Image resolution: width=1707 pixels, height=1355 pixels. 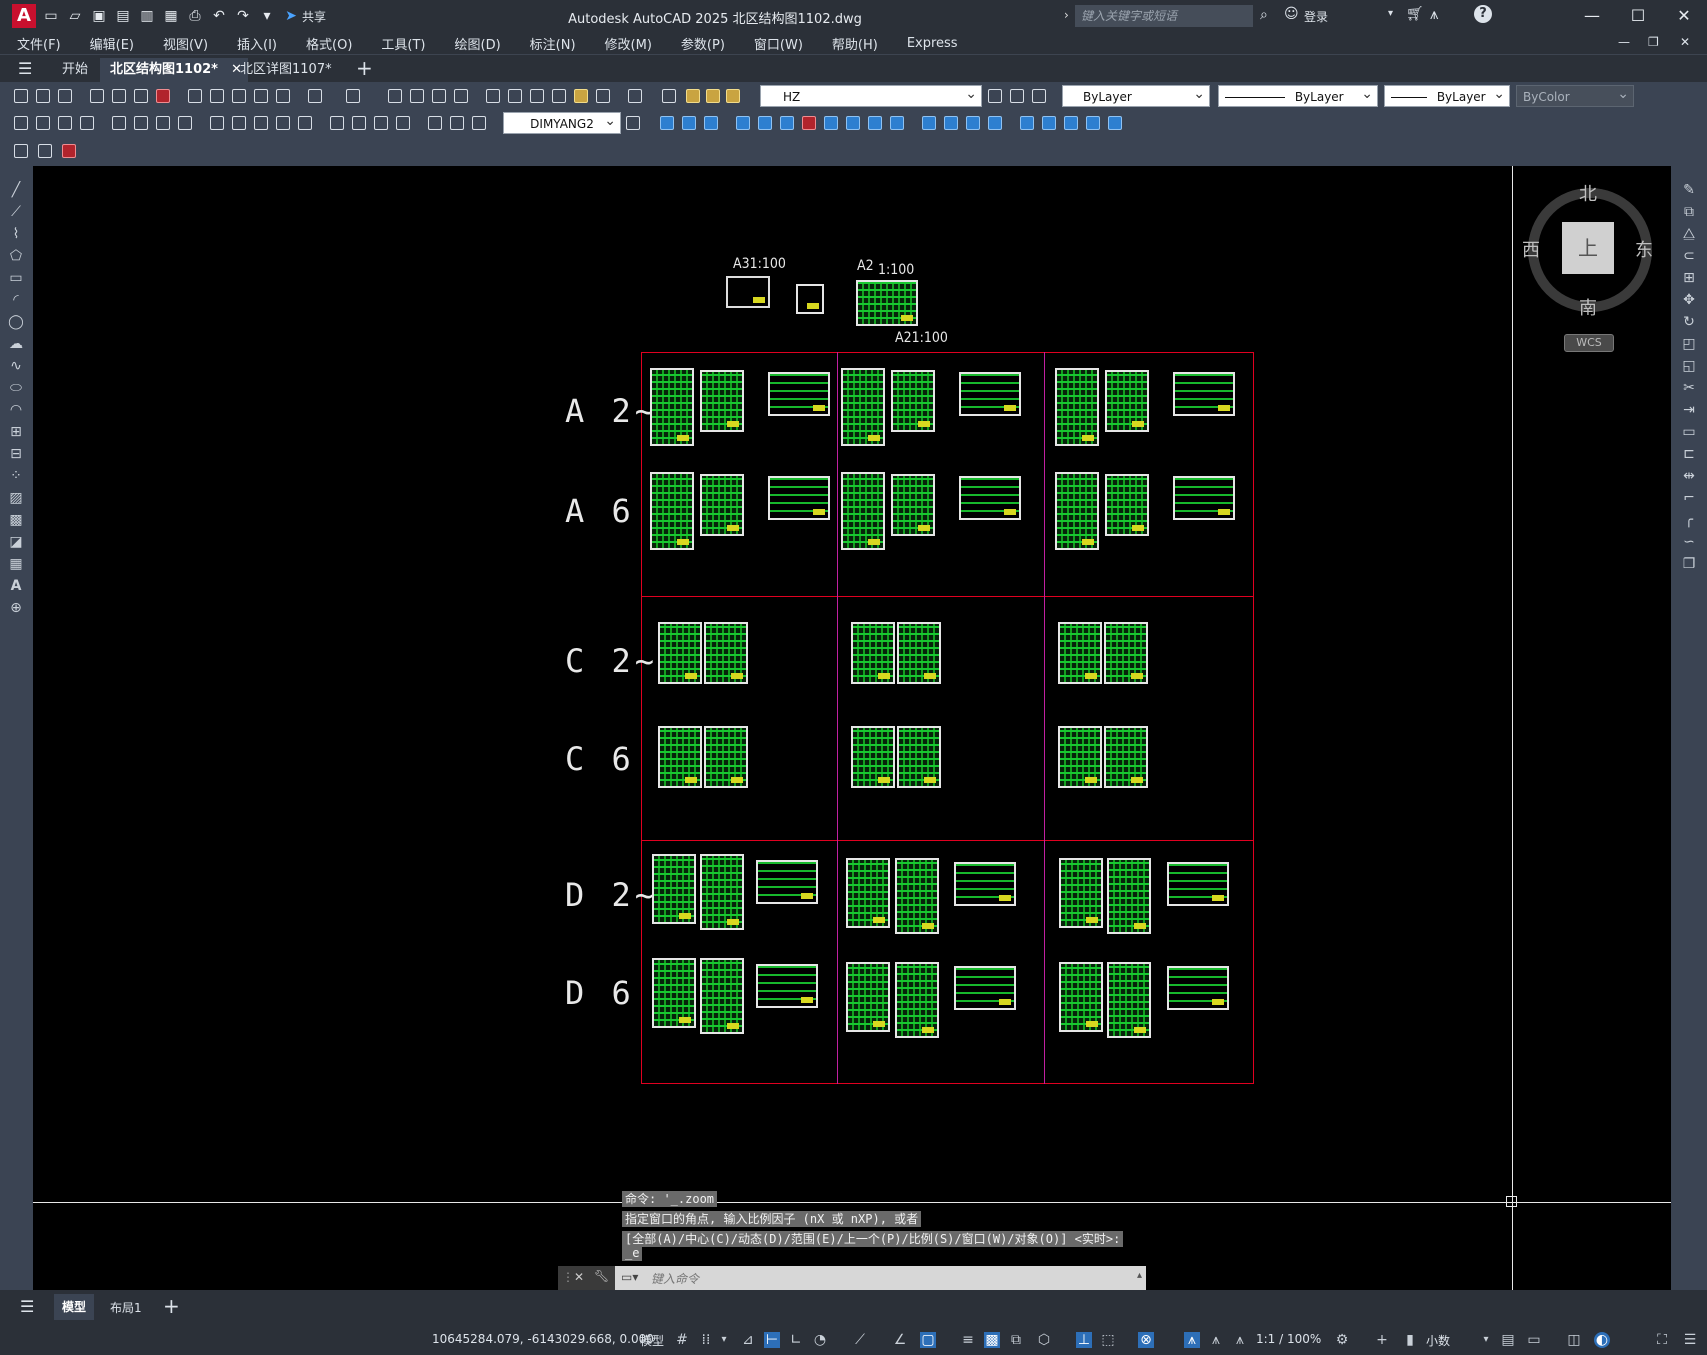 I want to click on lineweight-toggle-icon: ≡, so click(x=968, y=1340).